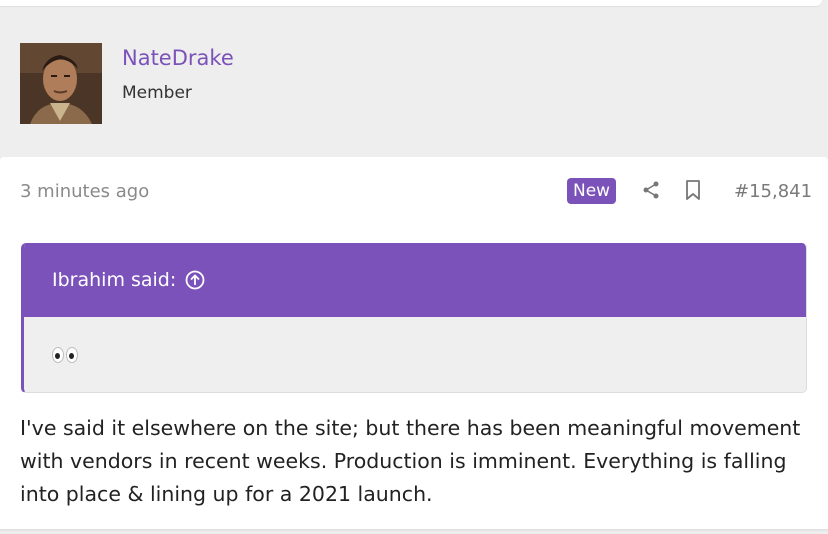  I want to click on new-badge: New, so click(592, 191).